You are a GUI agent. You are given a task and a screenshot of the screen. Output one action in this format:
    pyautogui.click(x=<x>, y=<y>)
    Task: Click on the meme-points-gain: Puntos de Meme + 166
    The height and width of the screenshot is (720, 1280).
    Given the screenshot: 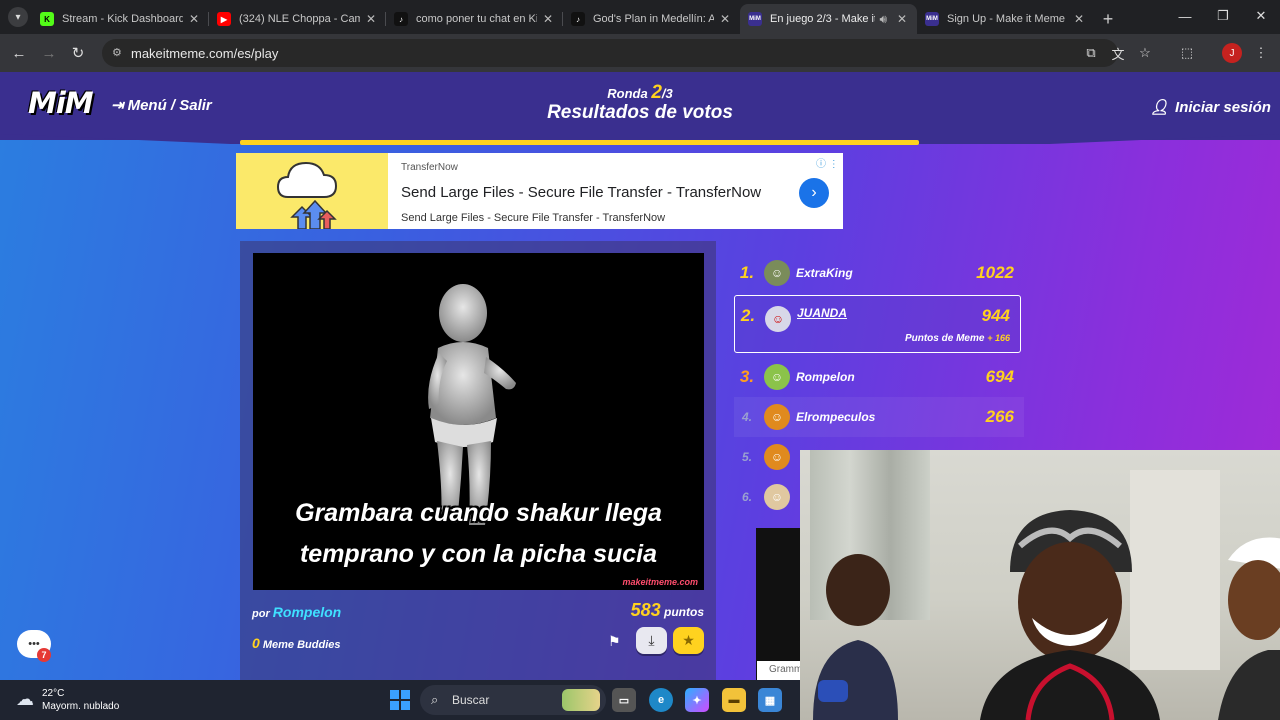 What is the action you would take?
    pyautogui.click(x=957, y=338)
    